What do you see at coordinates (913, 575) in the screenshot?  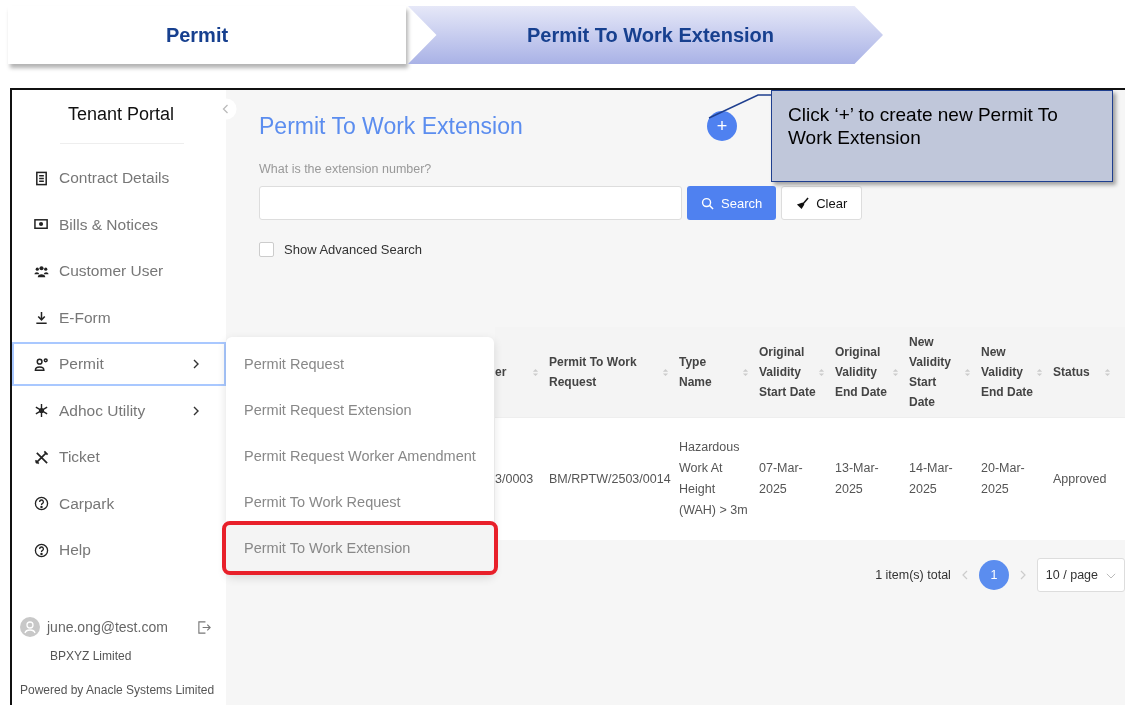 I see `total-count: 1 item(s) total` at bounding box center [913, 575].